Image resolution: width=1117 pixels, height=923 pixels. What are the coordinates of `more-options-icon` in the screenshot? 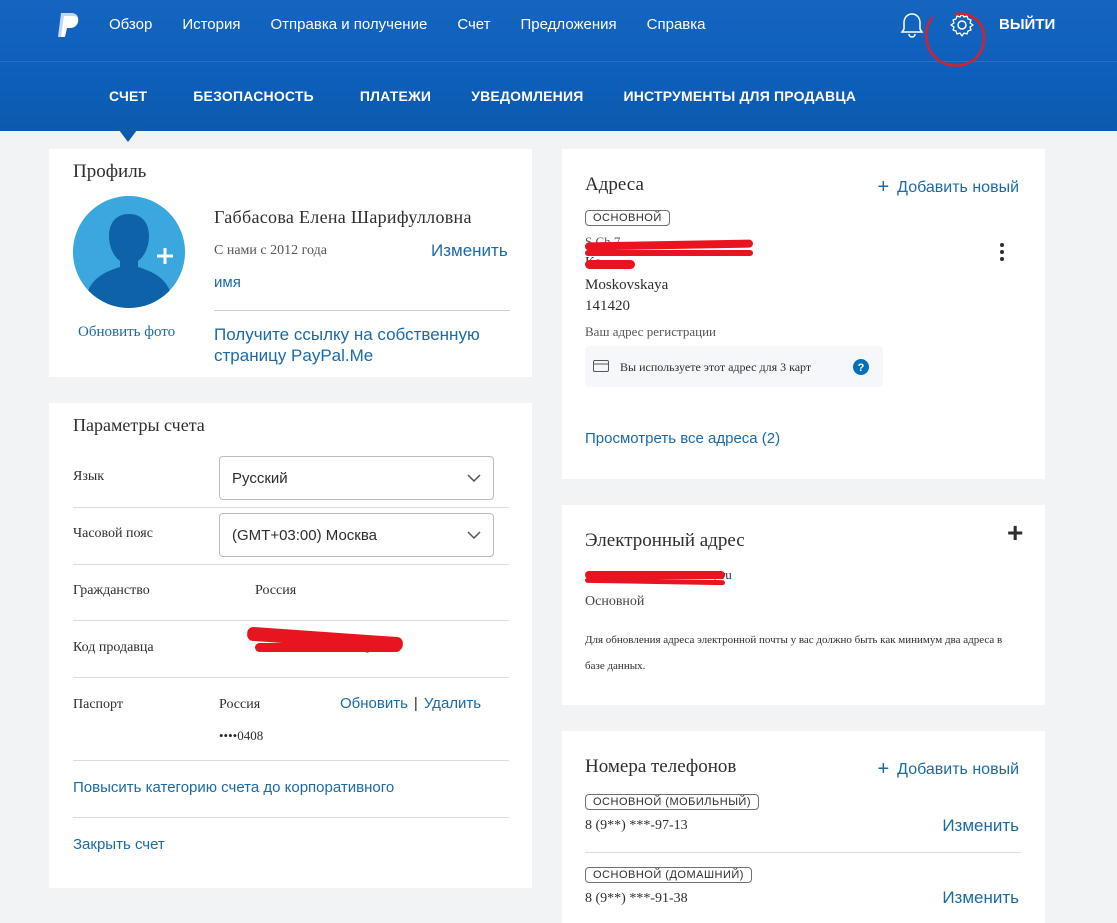 It's located at (1002, 253).